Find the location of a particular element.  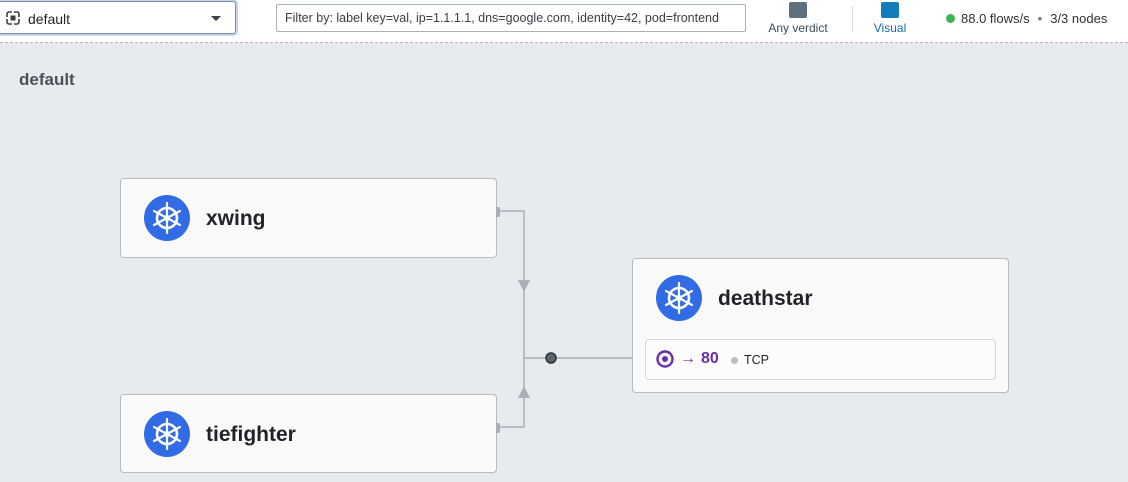

port-protocol: TCP is located at coordinates (756, 360).